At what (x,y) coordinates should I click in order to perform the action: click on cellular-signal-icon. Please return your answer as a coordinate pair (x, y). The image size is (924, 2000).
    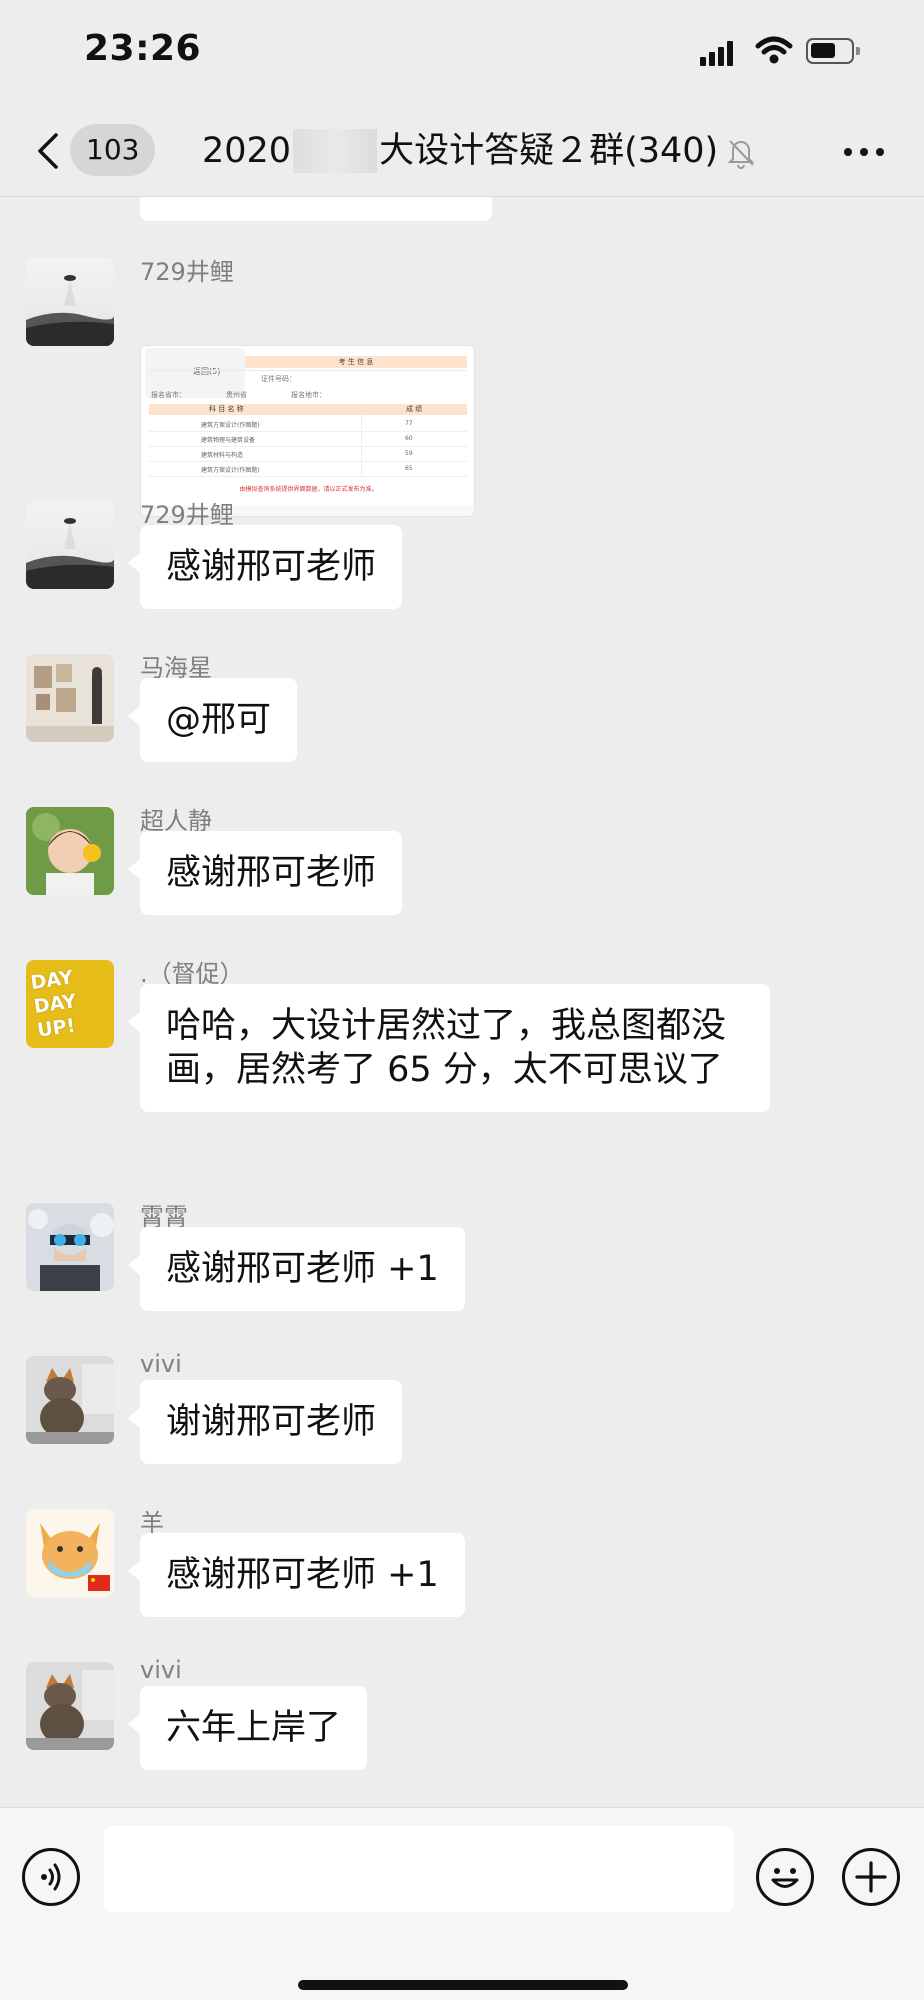
    Looking at the image, I should click on (718, 53).